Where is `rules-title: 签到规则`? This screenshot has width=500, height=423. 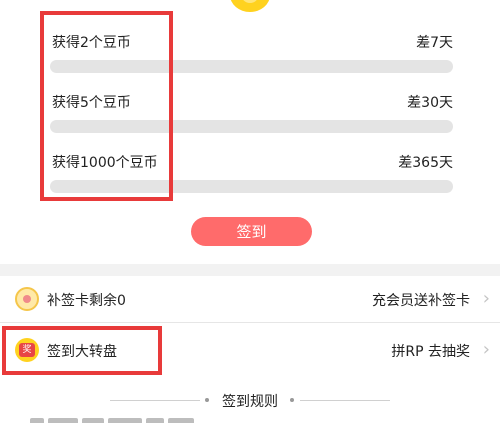 rules-title: 签到规则 is located at coordinates (250, 402).